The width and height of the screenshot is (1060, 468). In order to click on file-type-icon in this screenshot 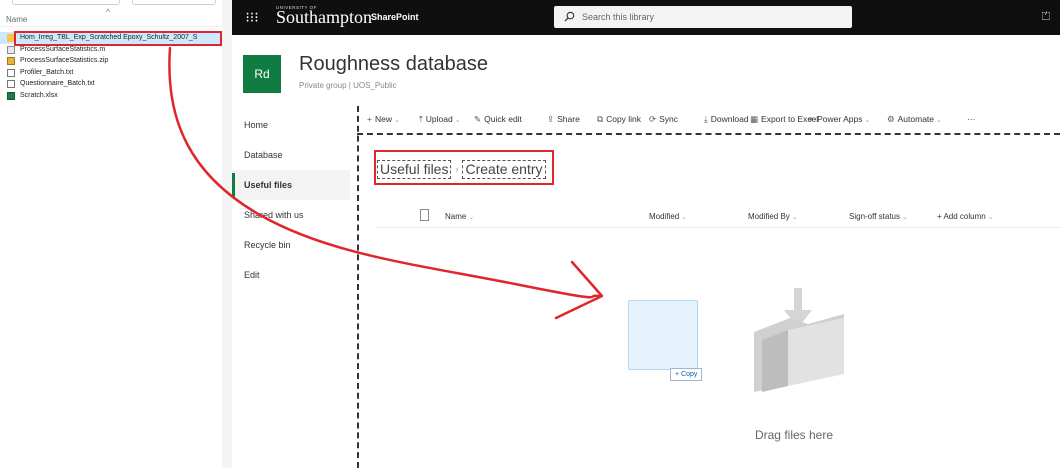, I will do `click(424, 215)`.